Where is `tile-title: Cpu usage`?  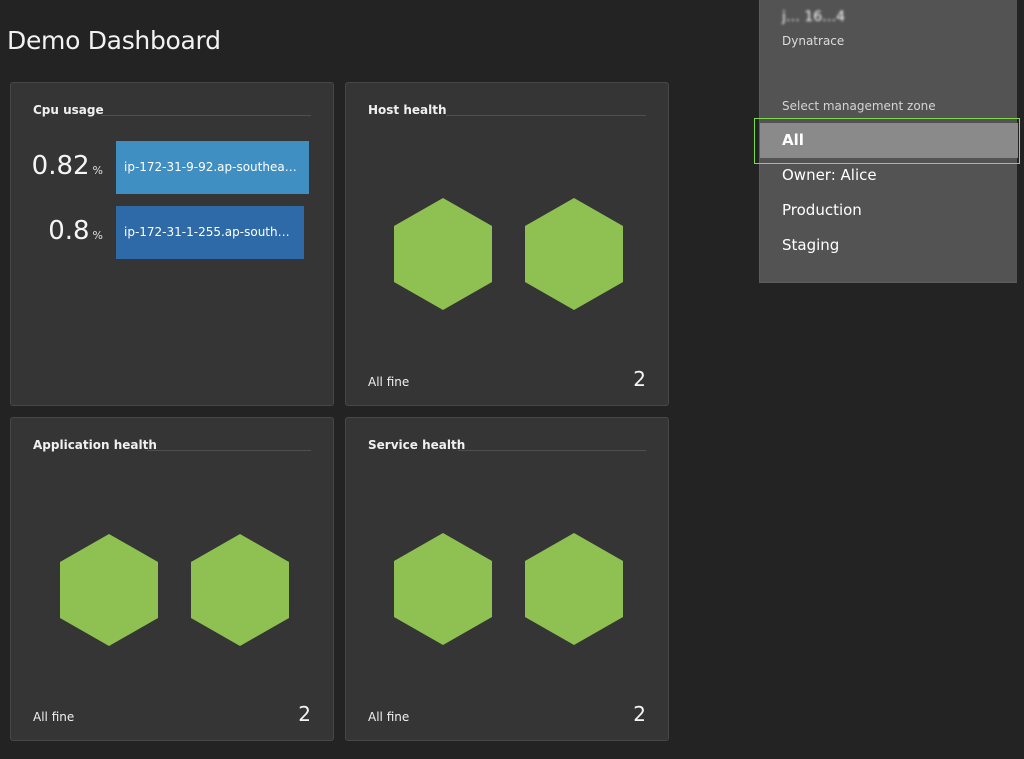 tile-title: Cpu usage is located at coordinates (68, 110).